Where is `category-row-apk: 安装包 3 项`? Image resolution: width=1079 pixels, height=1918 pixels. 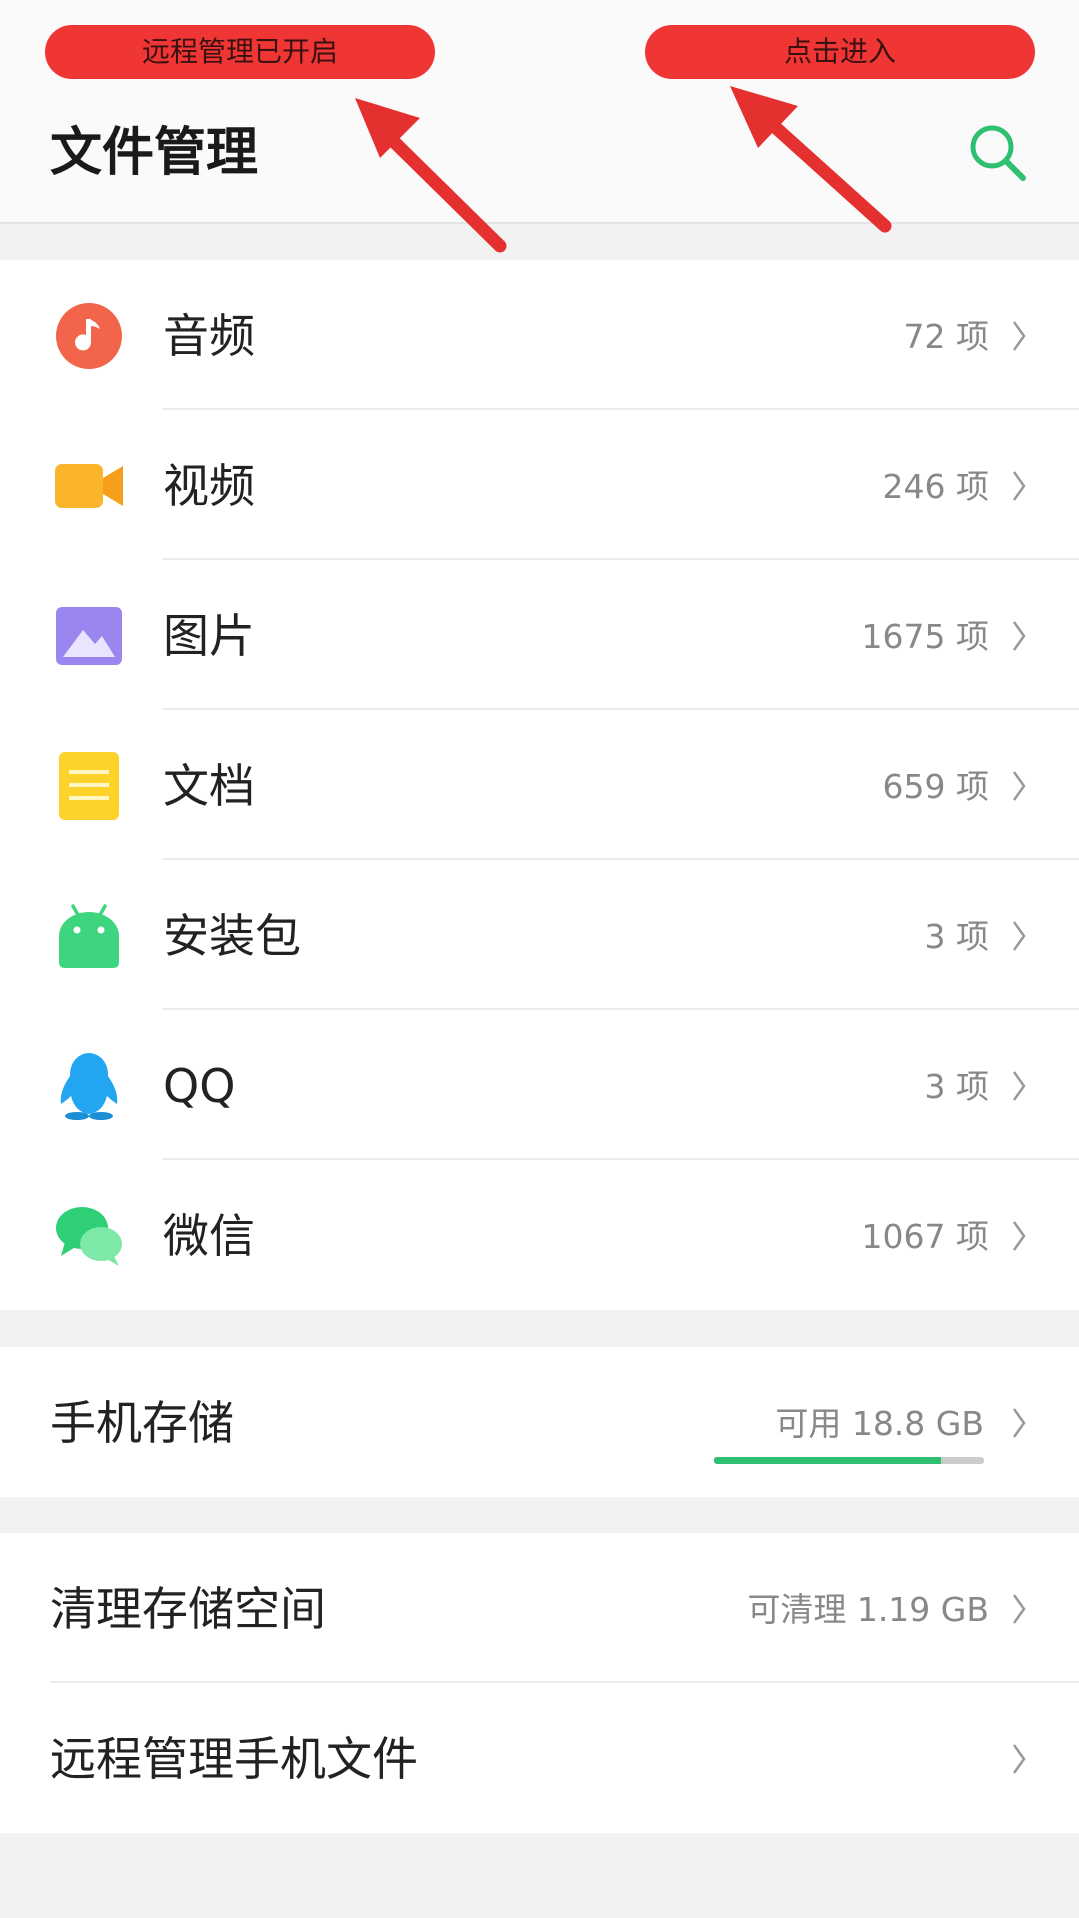
category-row-apk: 安装包 3 项 is located at coordinates (539, 935).